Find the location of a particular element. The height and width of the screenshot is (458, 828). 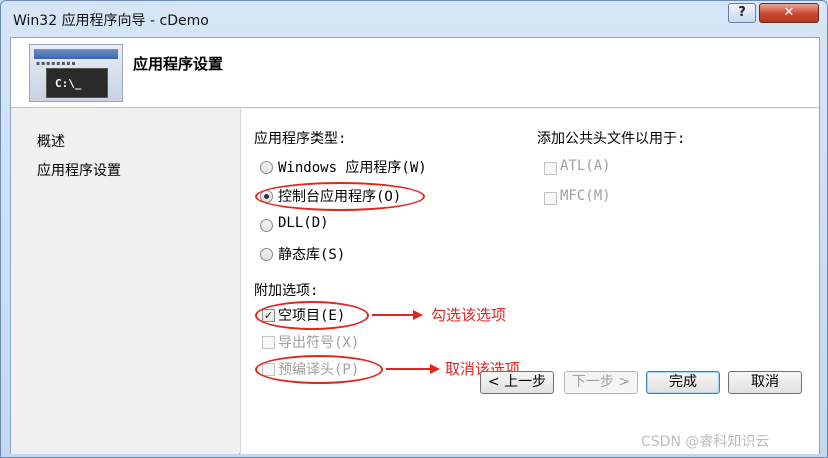

checkbox-export-symbols is located at coordinates (268, 342).